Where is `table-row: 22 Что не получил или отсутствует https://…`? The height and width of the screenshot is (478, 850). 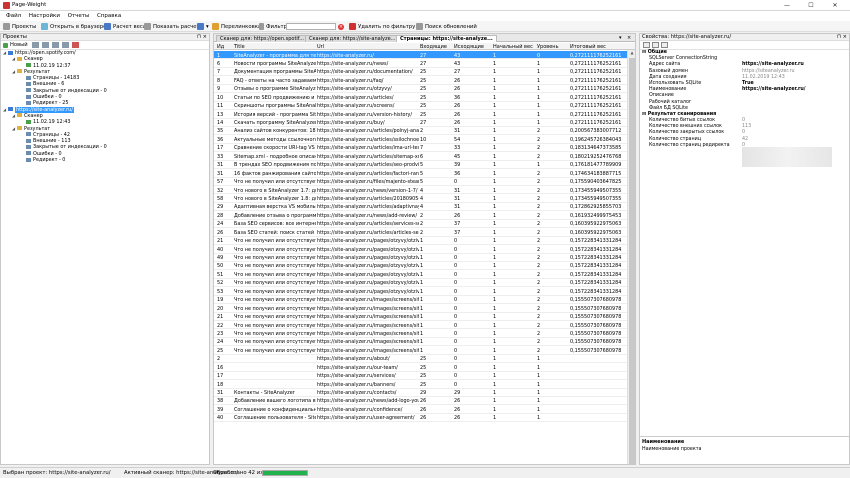
table-row: 22 Что не получил или отсутствует https://… is located at coordinates (424, 325).